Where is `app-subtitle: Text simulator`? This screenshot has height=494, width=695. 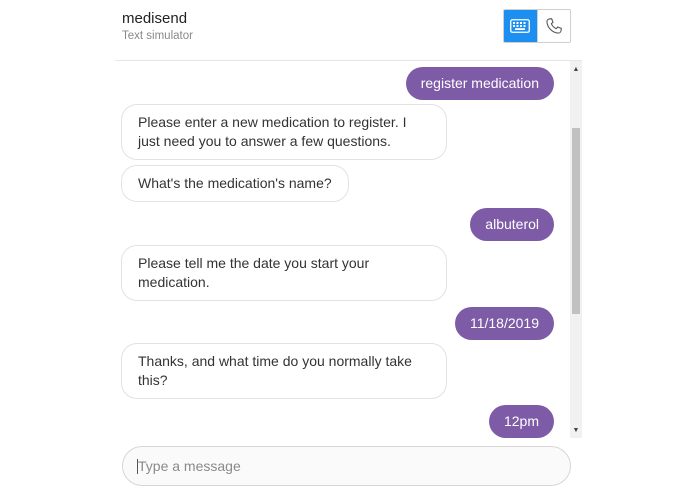 app-subtitle: Text simulator is located at coordinates (157, 36).